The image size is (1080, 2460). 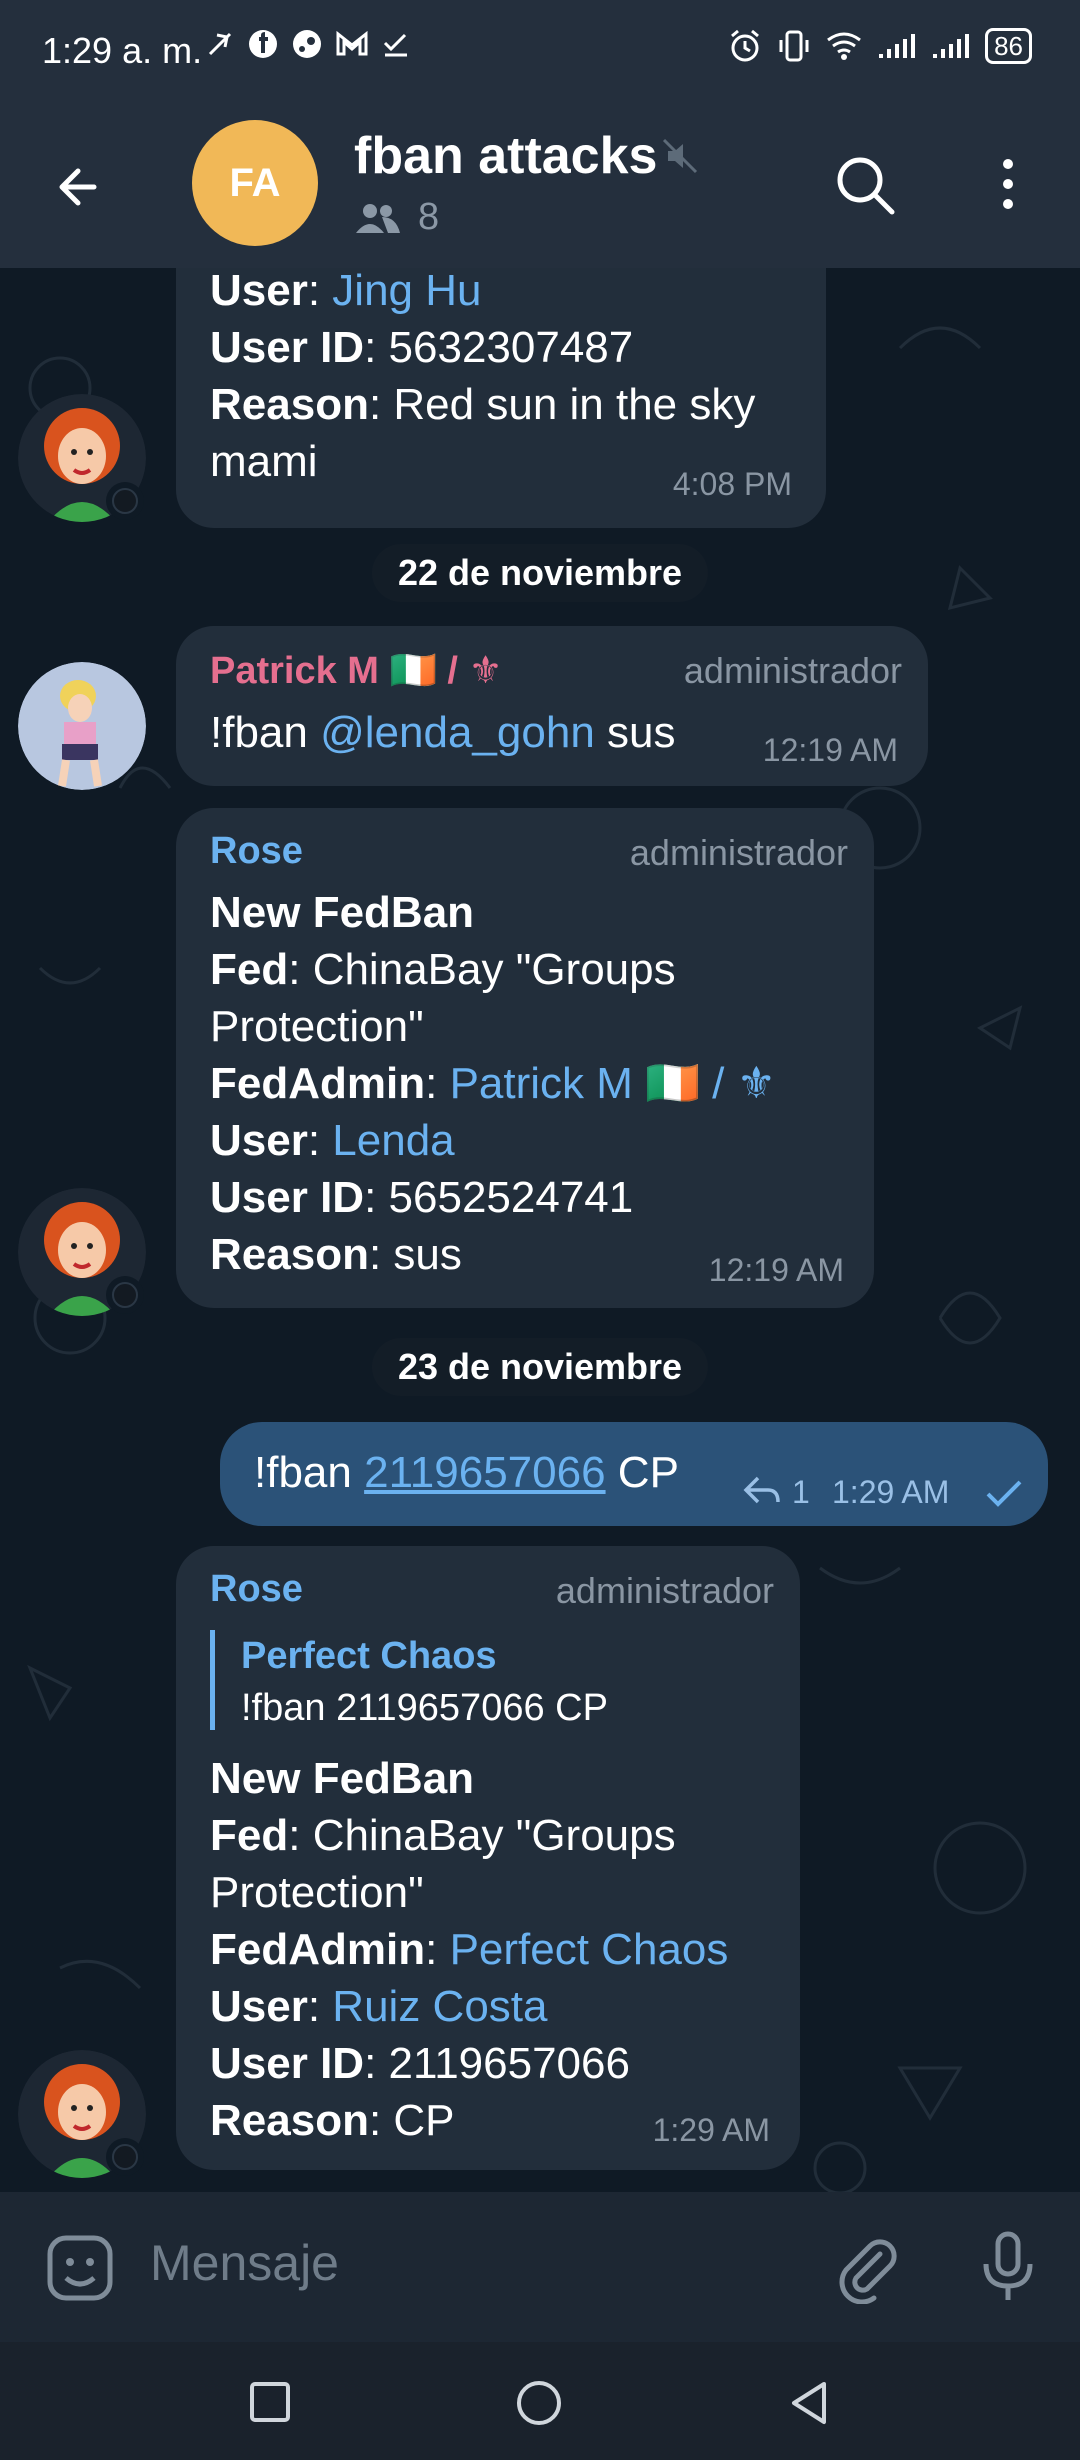 What do you see at coordinates (457, 732) in the screenshot?
I see `mention-link: @lenda_gohn` at bounding box center [457, 732].